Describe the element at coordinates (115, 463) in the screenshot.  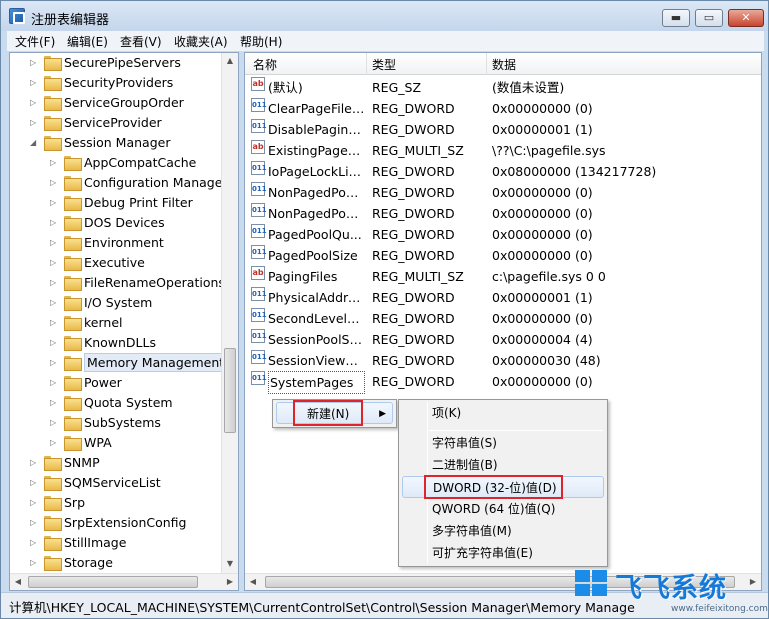
I see `tree-node: ▷ SNMP` at that location.